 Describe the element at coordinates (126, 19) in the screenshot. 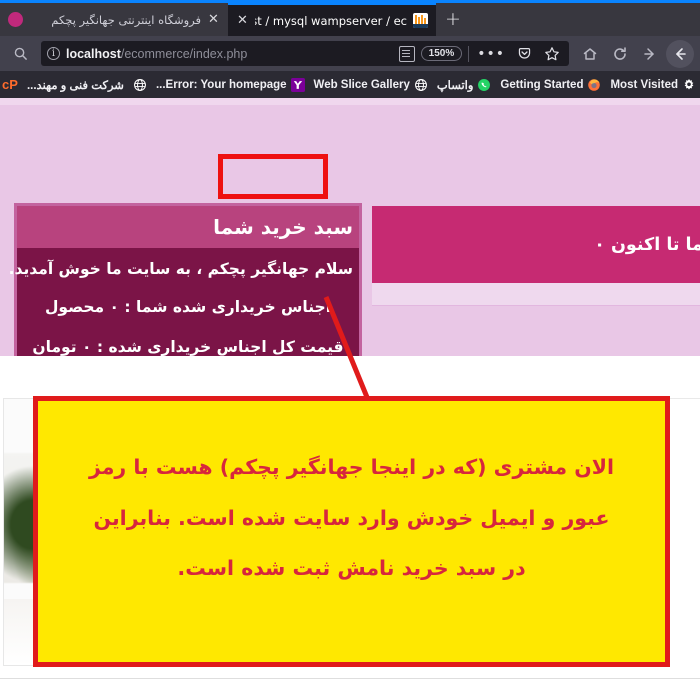

I see `tab-title: فروشگاه اینترنتی جهانگیر پچکم` at that location.